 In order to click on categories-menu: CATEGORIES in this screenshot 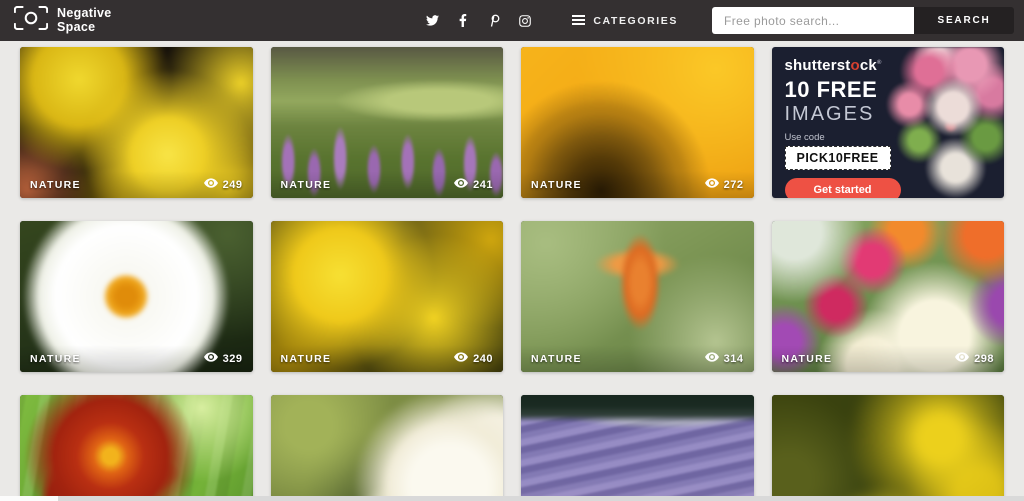, I will do `click(625, 21)`.